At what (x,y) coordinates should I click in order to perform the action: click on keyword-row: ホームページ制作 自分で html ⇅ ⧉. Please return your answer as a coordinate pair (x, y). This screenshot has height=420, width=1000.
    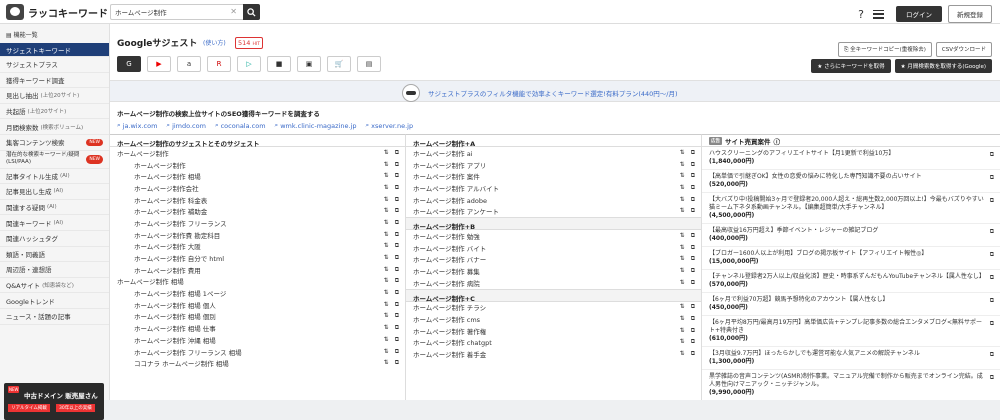
    Looking at the image, I should click on (257, 258).